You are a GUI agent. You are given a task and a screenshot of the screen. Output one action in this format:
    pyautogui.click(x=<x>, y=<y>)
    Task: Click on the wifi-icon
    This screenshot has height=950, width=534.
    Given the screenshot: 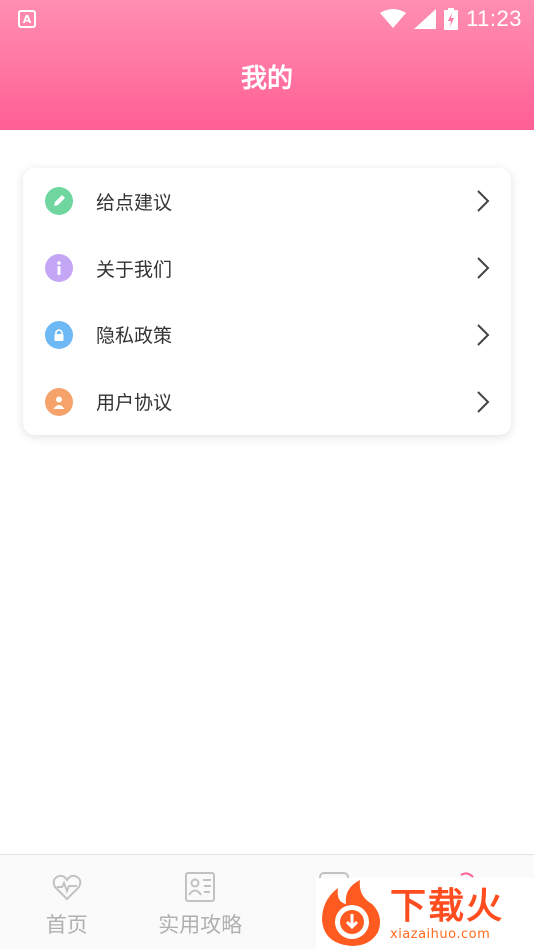 What is the action you would take?
    pyautogui.click(x=393, y=18)
    